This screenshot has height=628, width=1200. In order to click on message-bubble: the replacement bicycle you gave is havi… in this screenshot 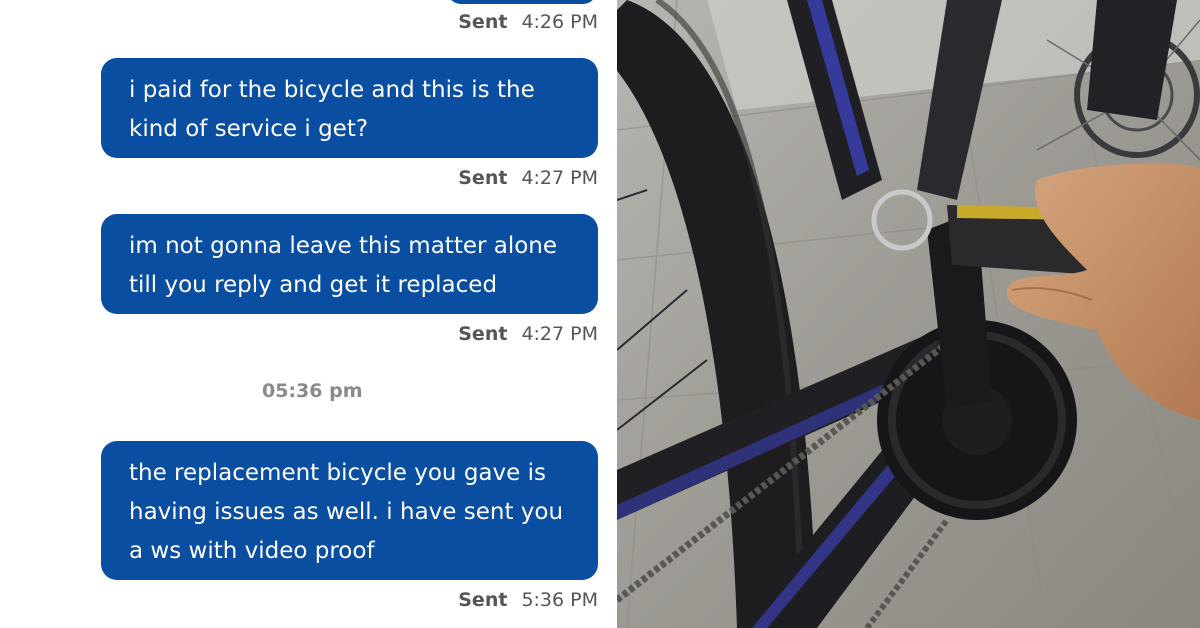, I will do `click(349, 510)`.